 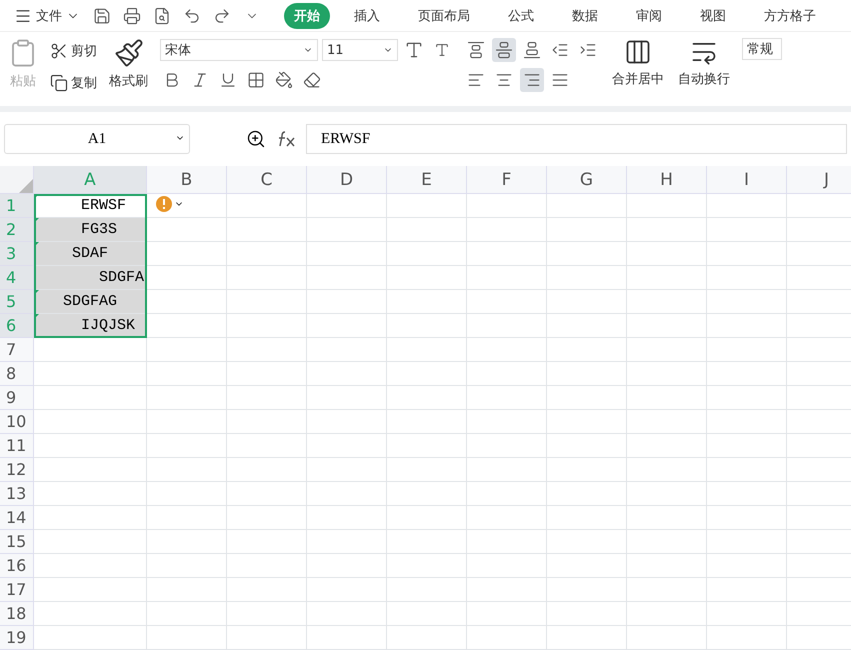 I want to click on table-cell: SDAF, so click(x=90, y=254).